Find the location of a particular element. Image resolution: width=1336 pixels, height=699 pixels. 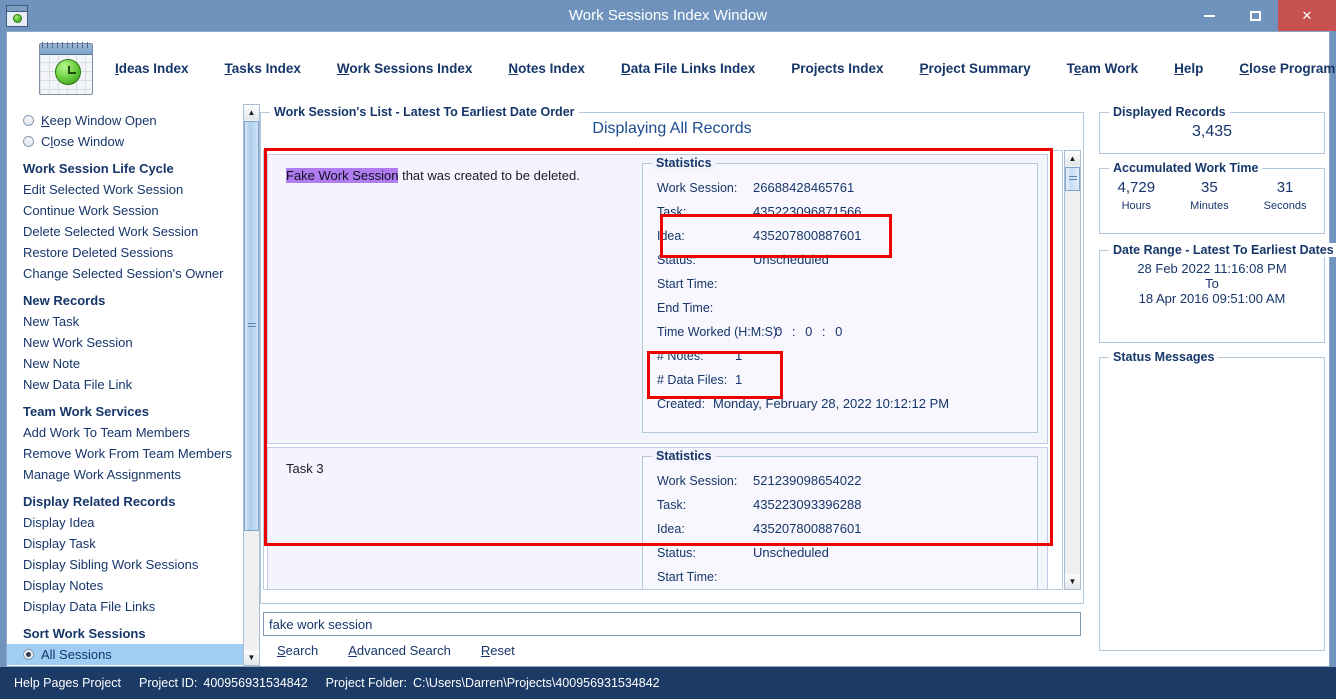

sidebar-item-new-data-file-link: New Data File Link is located at coordinates (125, 384).